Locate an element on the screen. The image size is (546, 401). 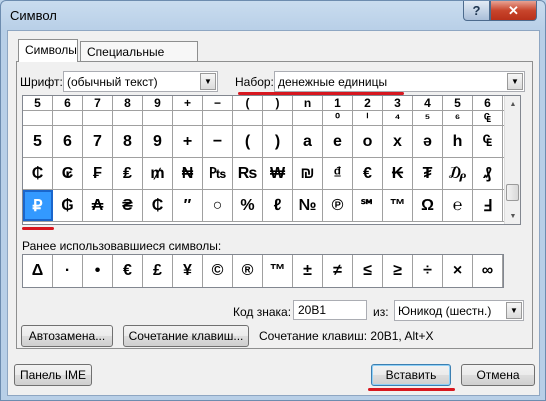
symbol-grid-scrollbar: ▲ ▼ is located at coordinates (512, 160).